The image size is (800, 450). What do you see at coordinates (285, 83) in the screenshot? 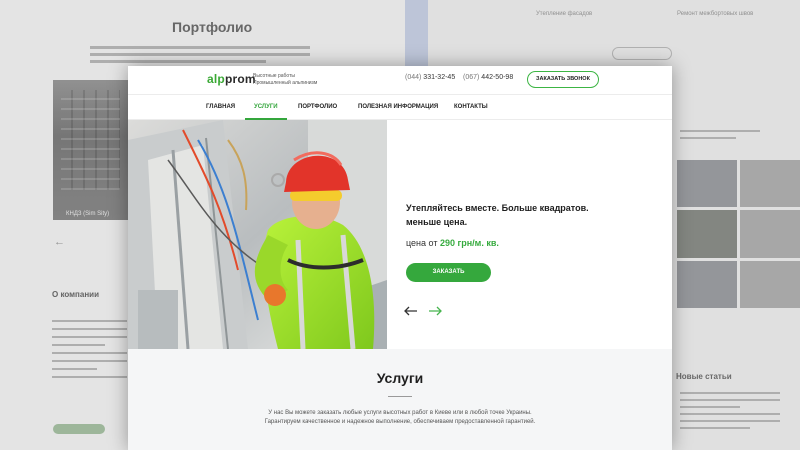
I see `tagline-line-2: Промышленный альпинизм` at bounding box center [285, 83].